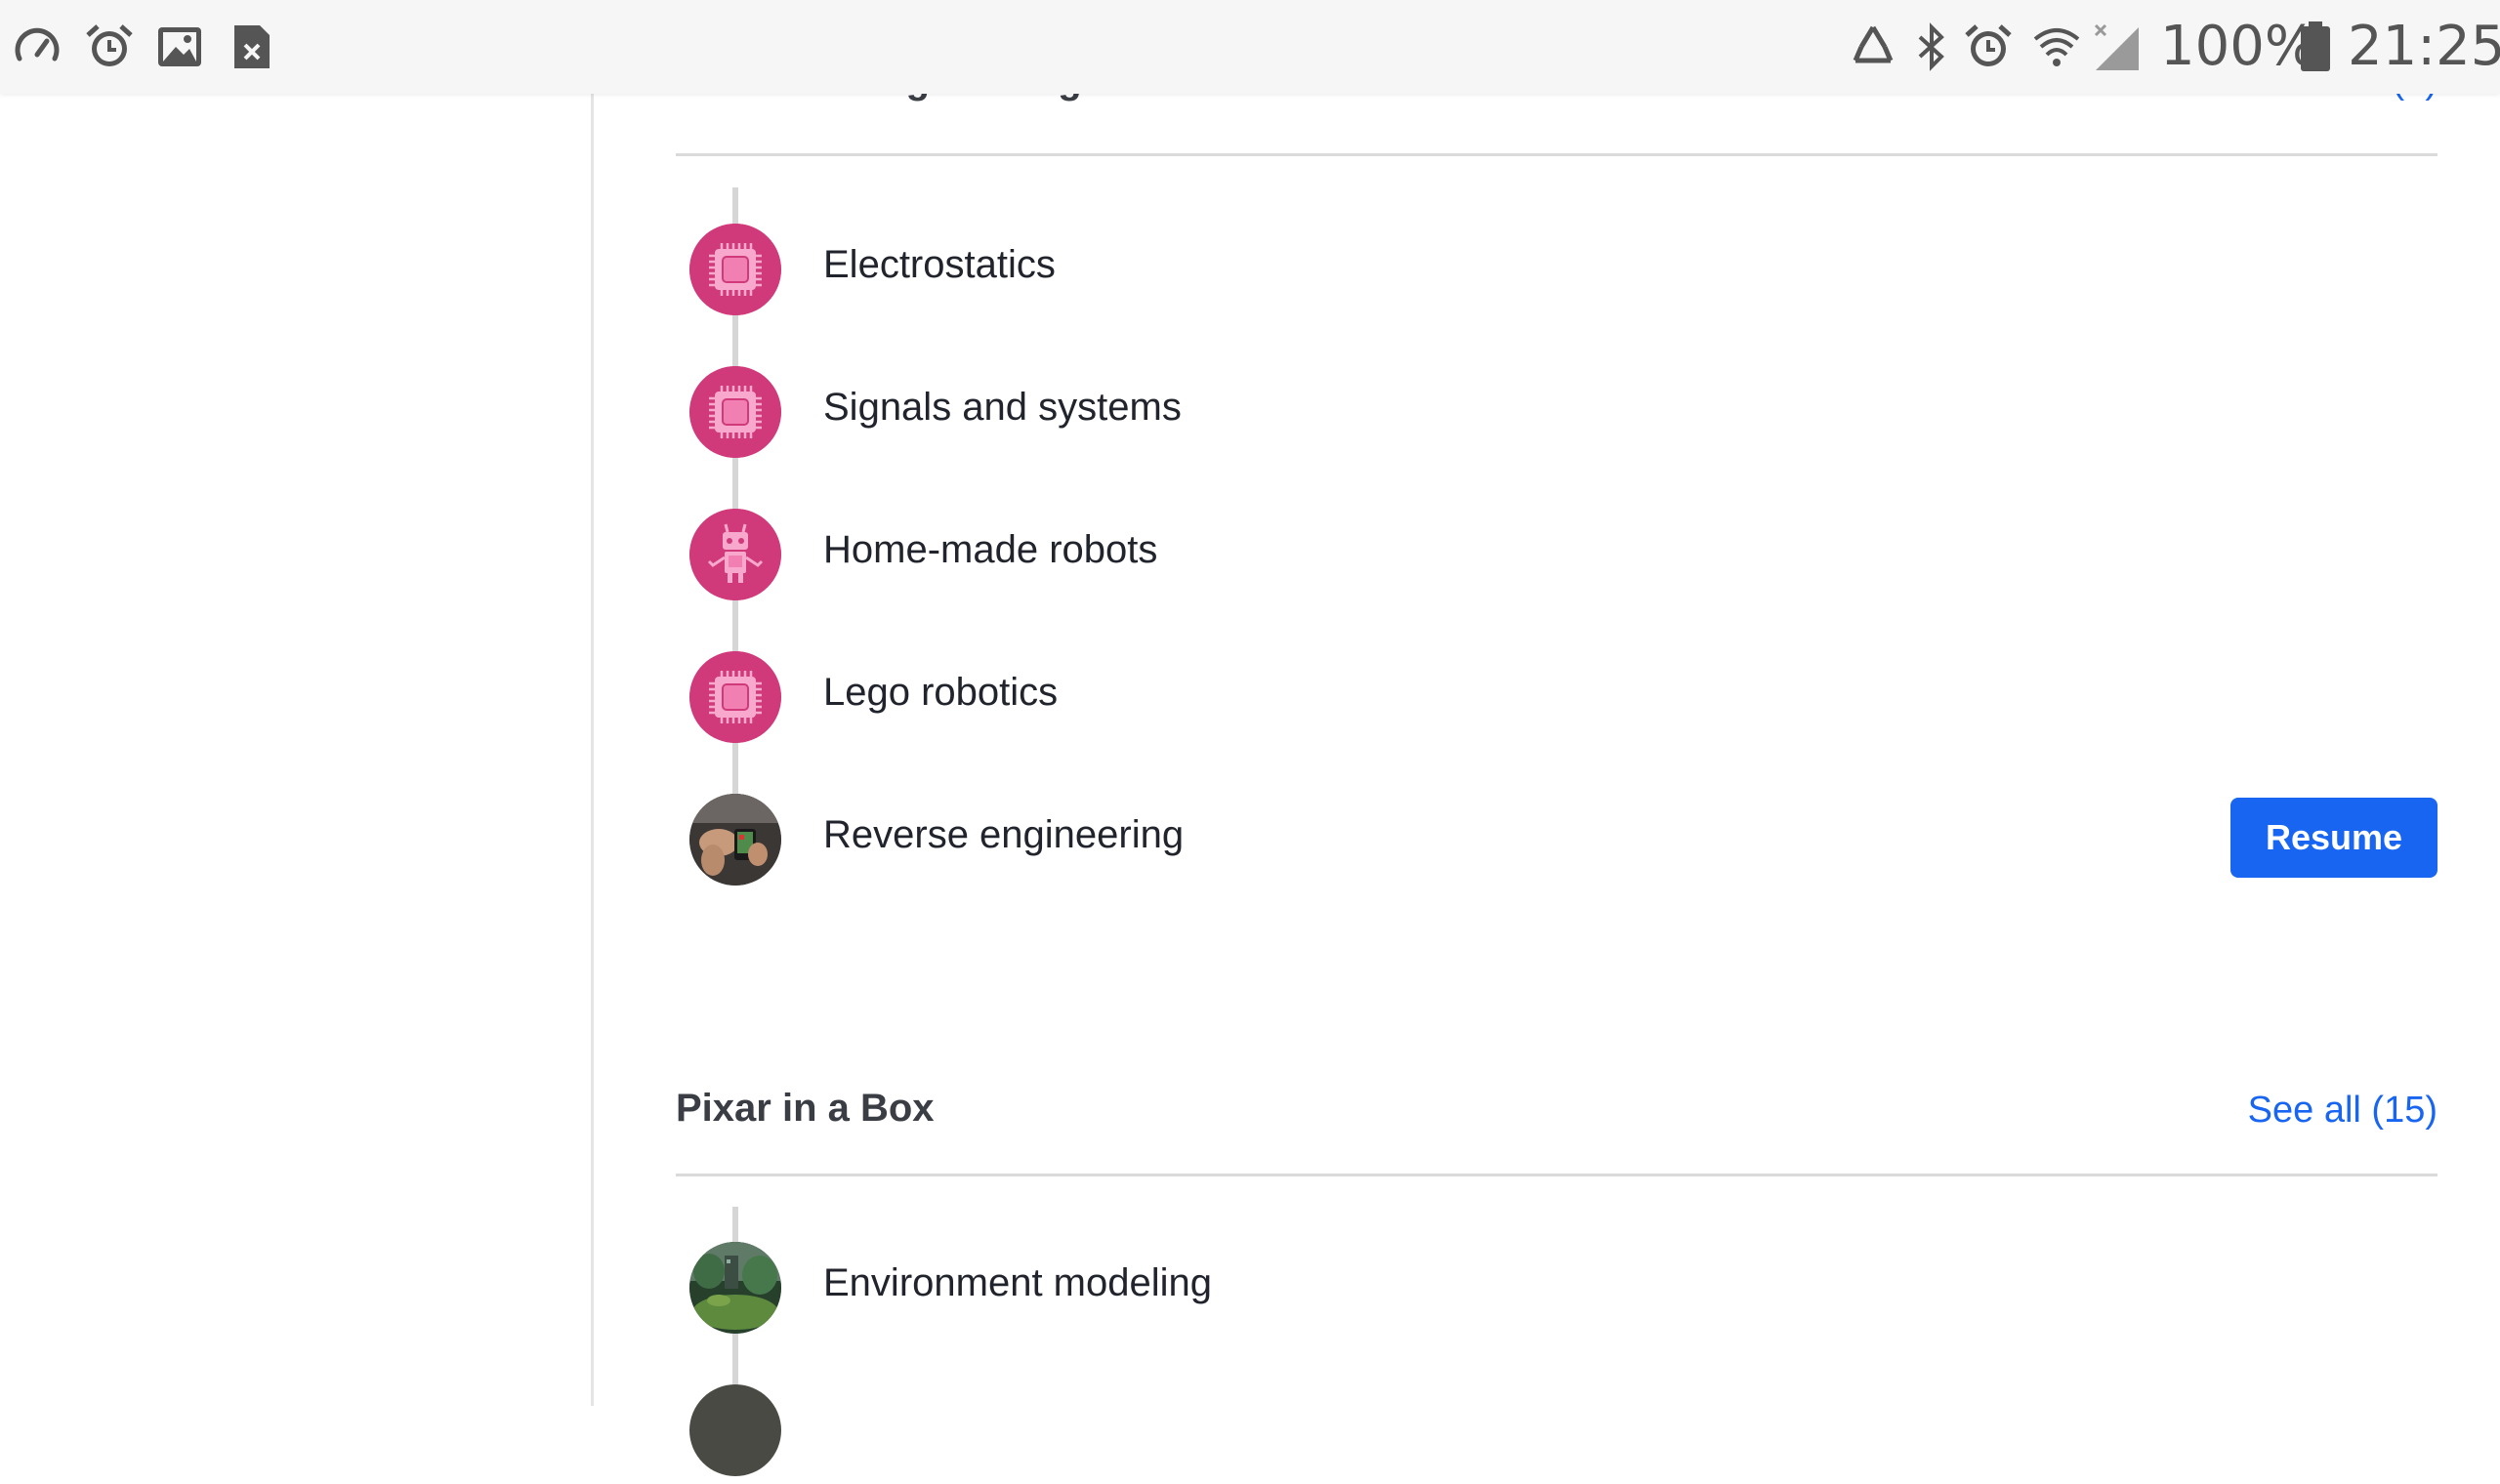 This screenshot has width=2500, height=1484. I want to click on image-icon, so click(179, 47).